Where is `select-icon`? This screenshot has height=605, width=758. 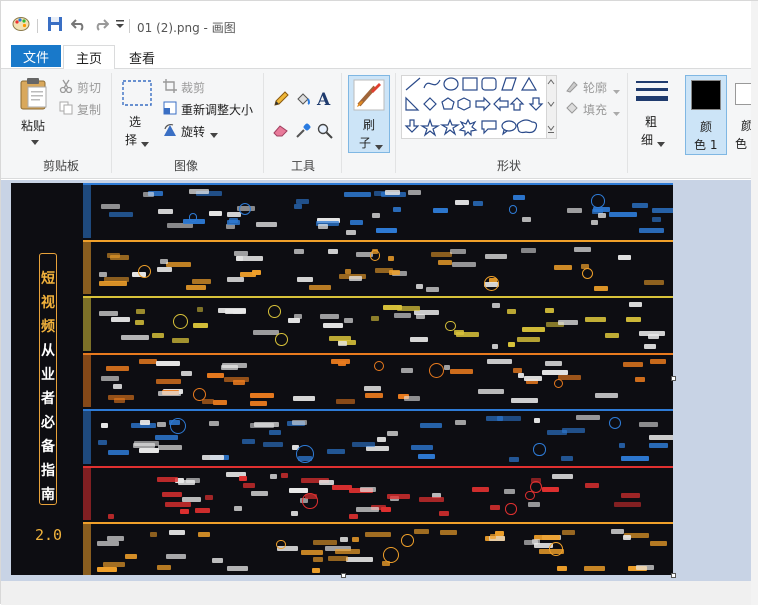 select-icon is located at coordinates (137, 94).